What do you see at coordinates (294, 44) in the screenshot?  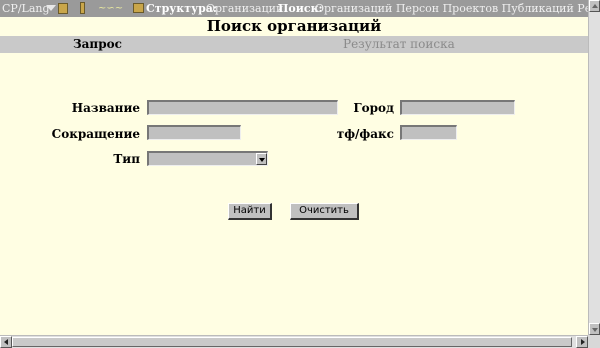 I see `tabs-bar: Запрос Результат поиска` at bounding box center [294, 44].